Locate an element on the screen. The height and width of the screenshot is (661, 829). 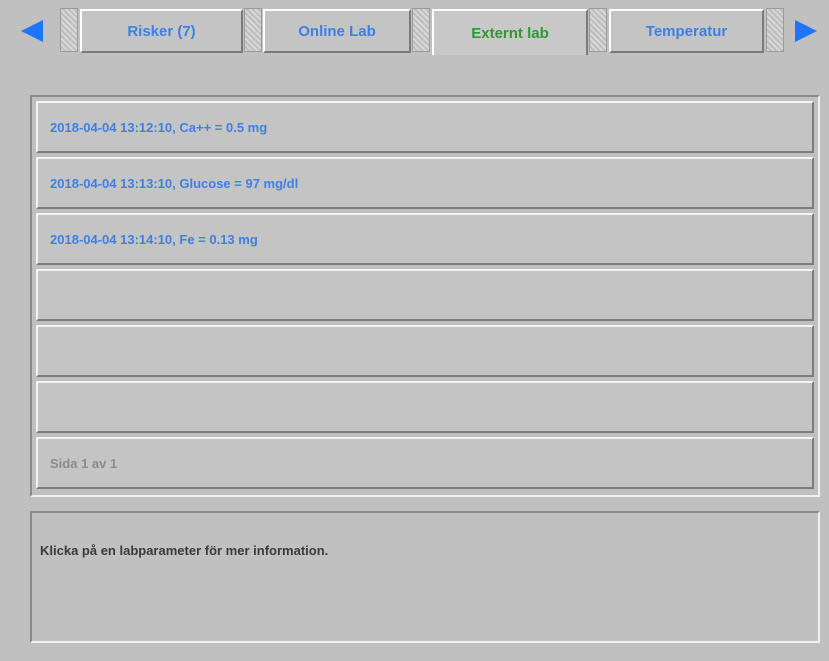
lab-entry-row: 2018-04-04 13:12:10, Ca++ = 0.5 mg is located at coordinates (425, 127).